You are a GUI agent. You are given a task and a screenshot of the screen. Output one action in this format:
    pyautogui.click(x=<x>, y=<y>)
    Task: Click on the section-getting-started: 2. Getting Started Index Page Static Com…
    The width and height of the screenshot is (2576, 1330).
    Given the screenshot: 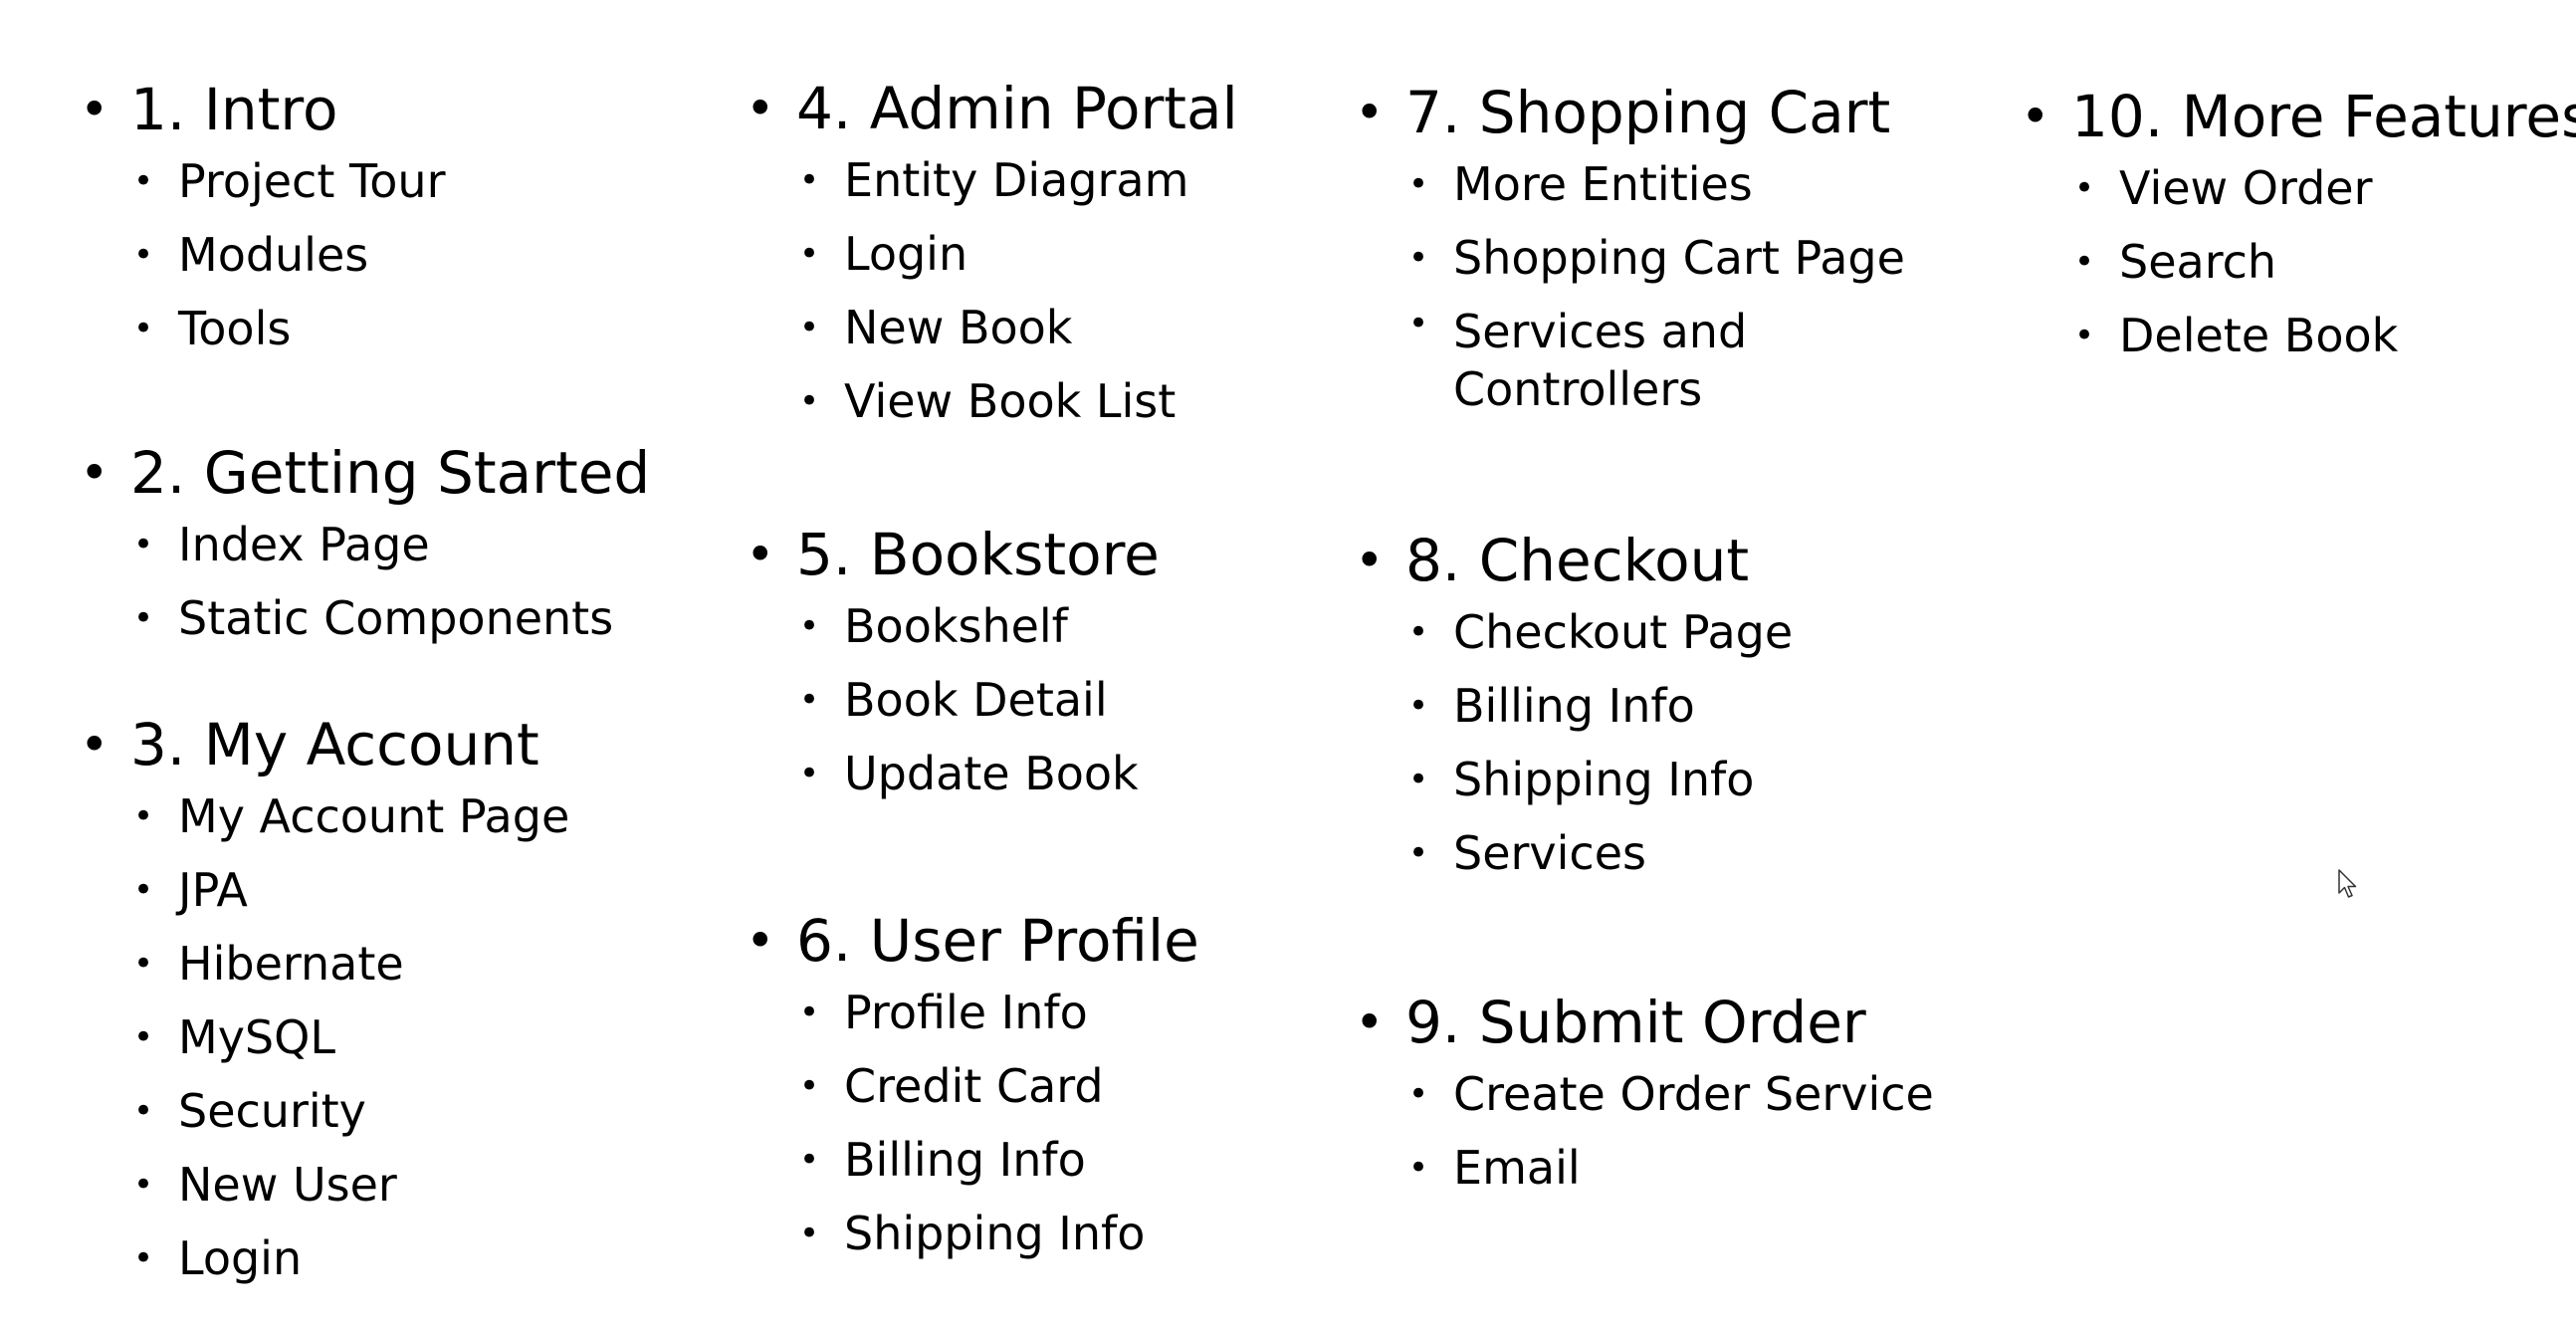 What is the action you would take?
    pyautogui.click(x=365, y=547)
    